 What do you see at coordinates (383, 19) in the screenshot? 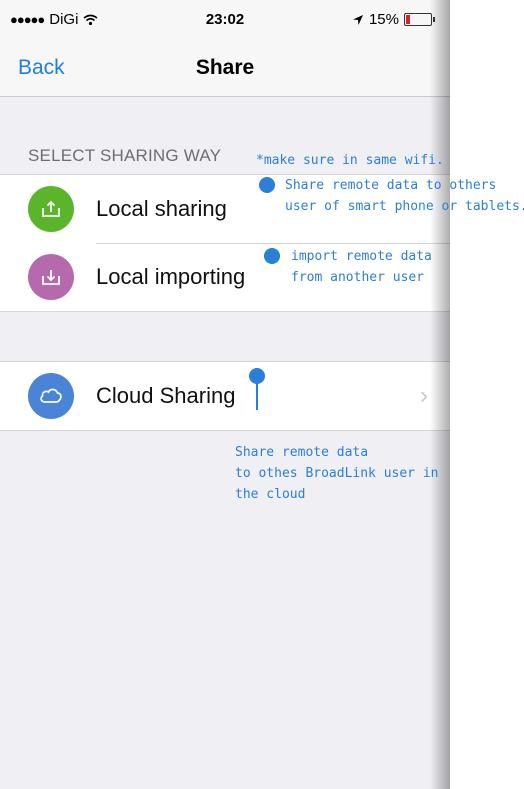
I see `battery-percent: 15%` at bounding box center [383, 19].